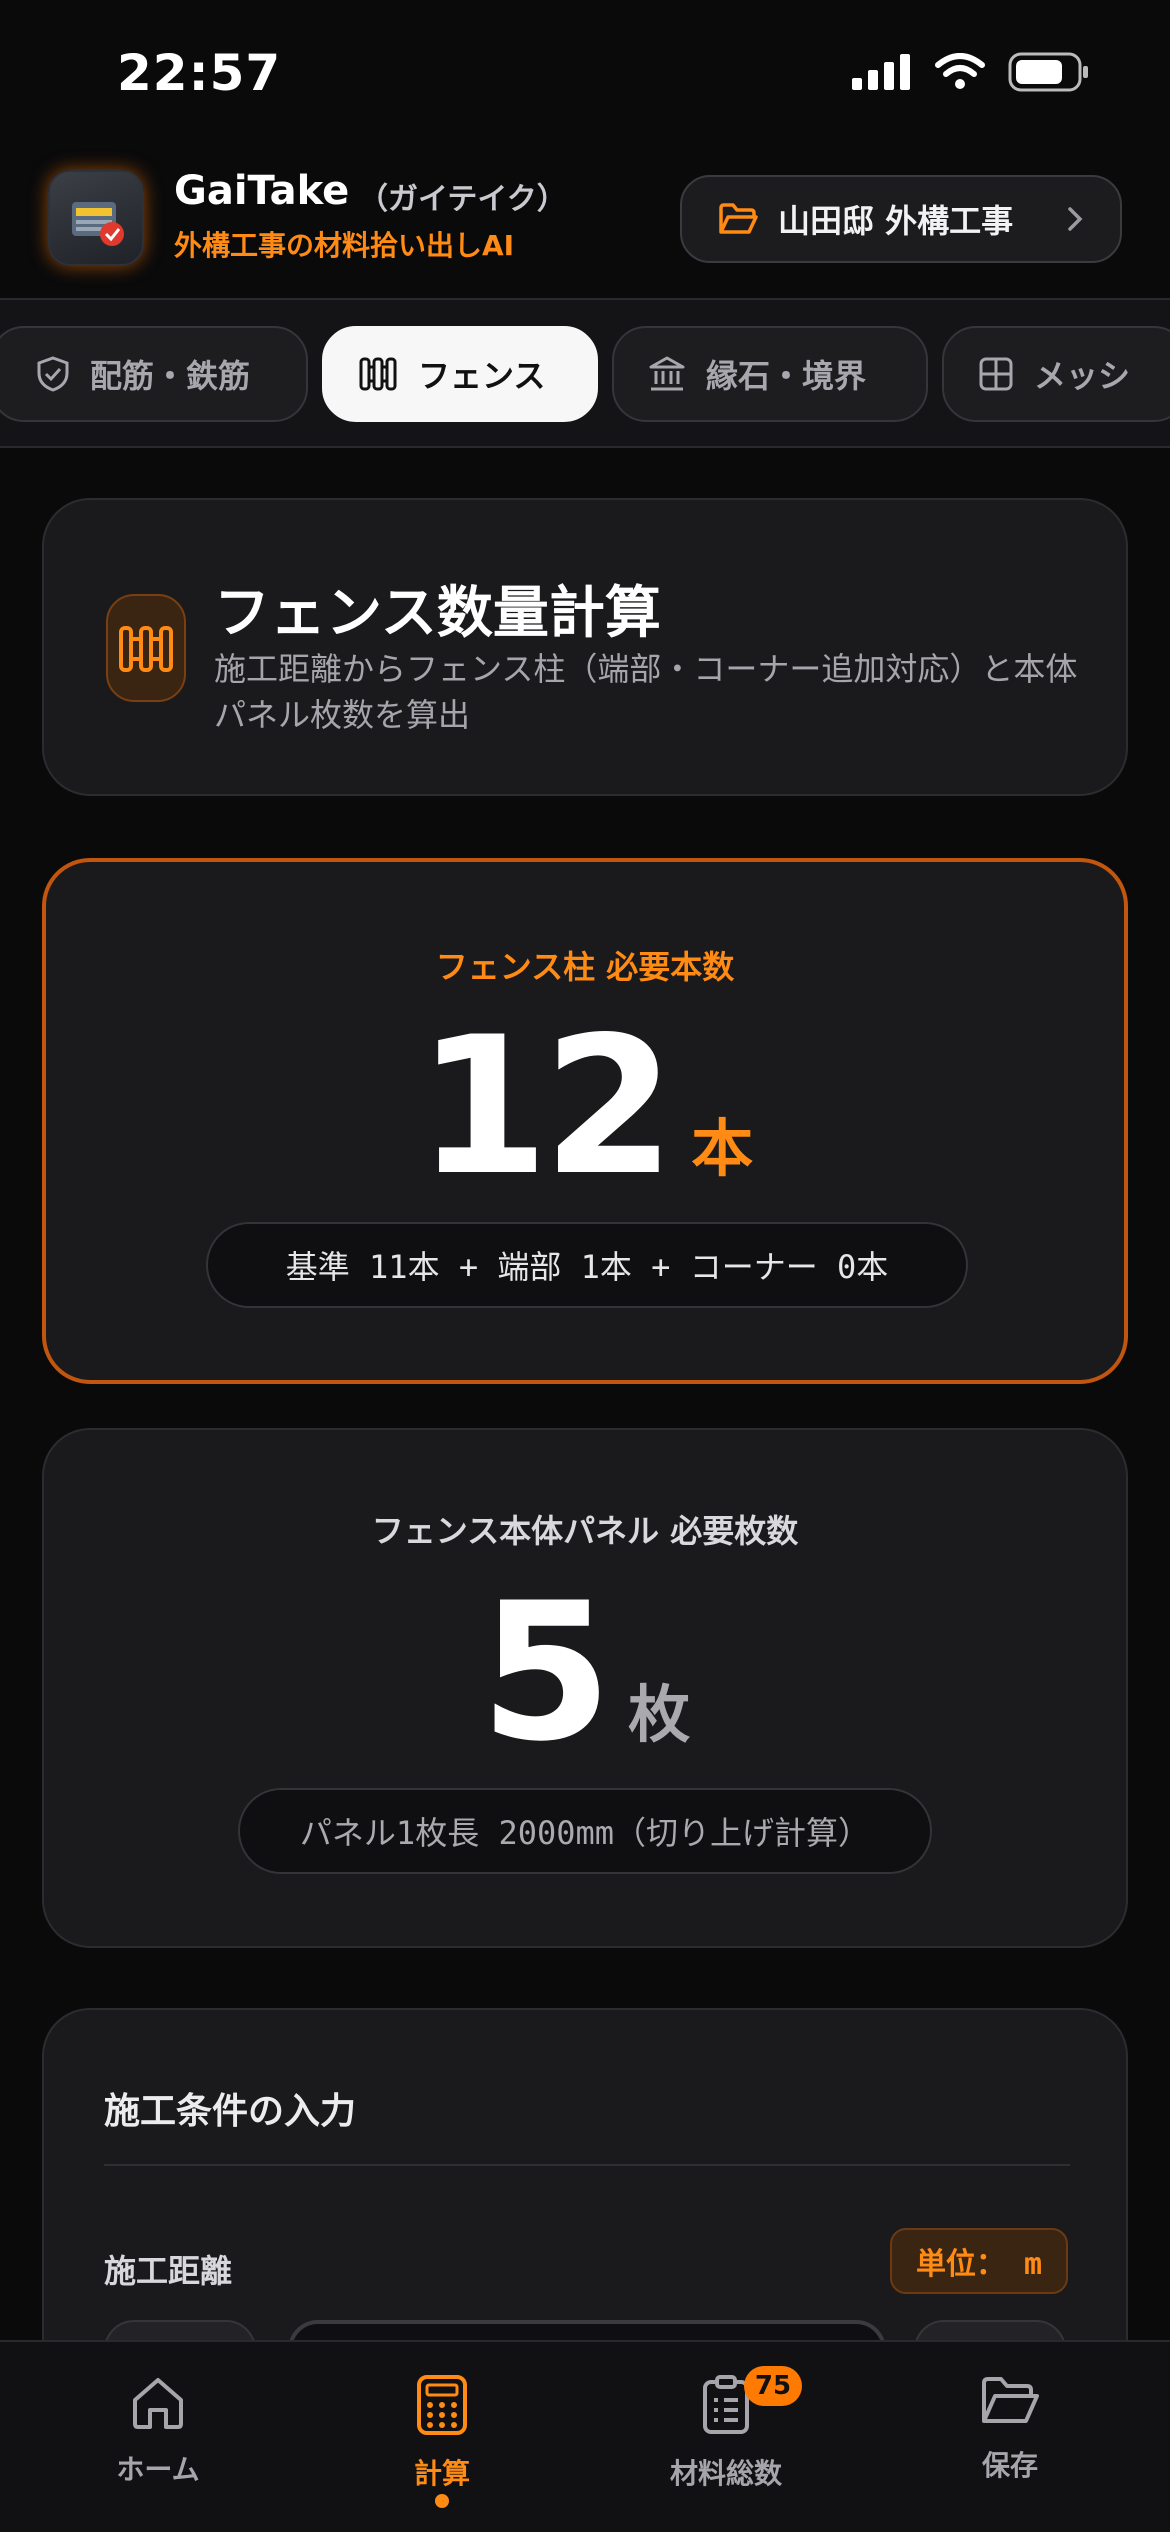 Image resolution: width=1170 pixels, height=2532 pixels. What do you see at coordinates (896, 221) in the screenshot?
I see `project-name: 山田邸 外構工事` at bounding box center [896, 221].